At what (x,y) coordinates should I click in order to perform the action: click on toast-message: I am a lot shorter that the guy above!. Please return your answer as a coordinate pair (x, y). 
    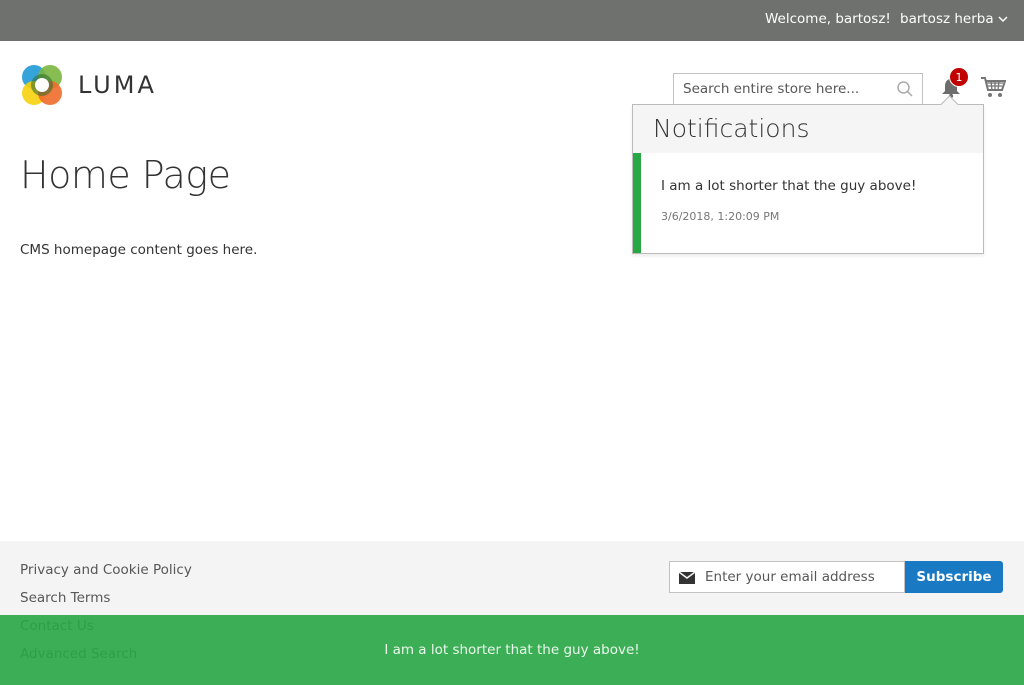
    Looking at the image, I should click on (512, 650).